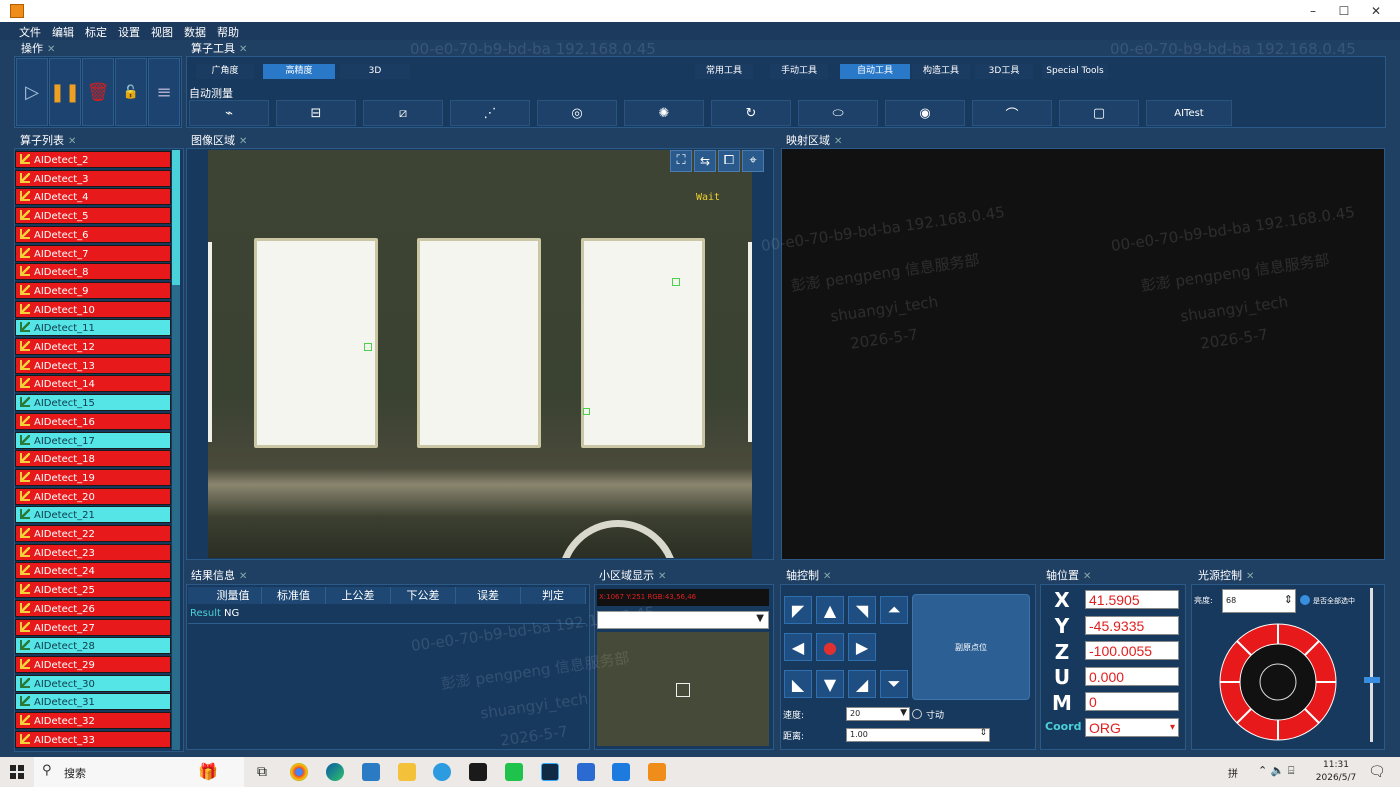 The image size is (1400, 787). I want to click on close-button: ✕, so click(1376, 11).